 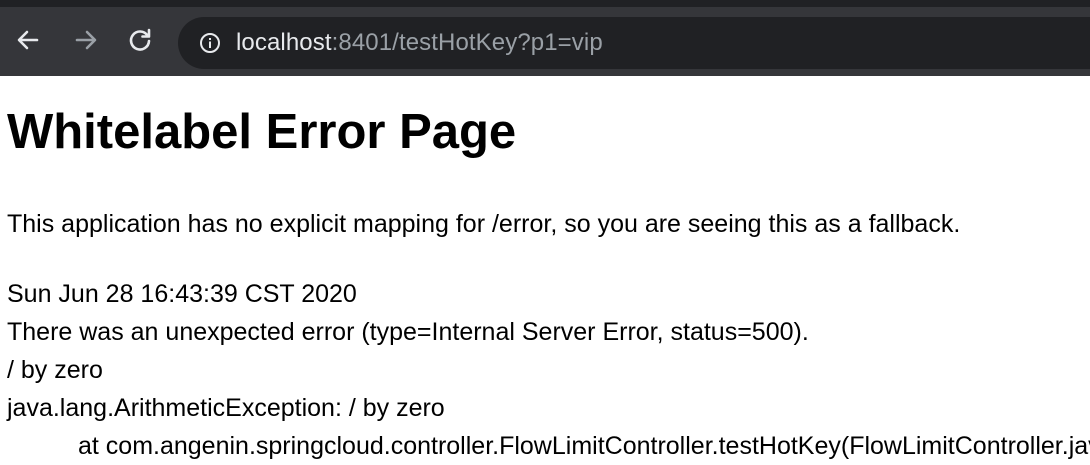 I want to click on error-timestamp: Sun Jun 28 16:43:39 CST 2020, so click(x=182, y=294).